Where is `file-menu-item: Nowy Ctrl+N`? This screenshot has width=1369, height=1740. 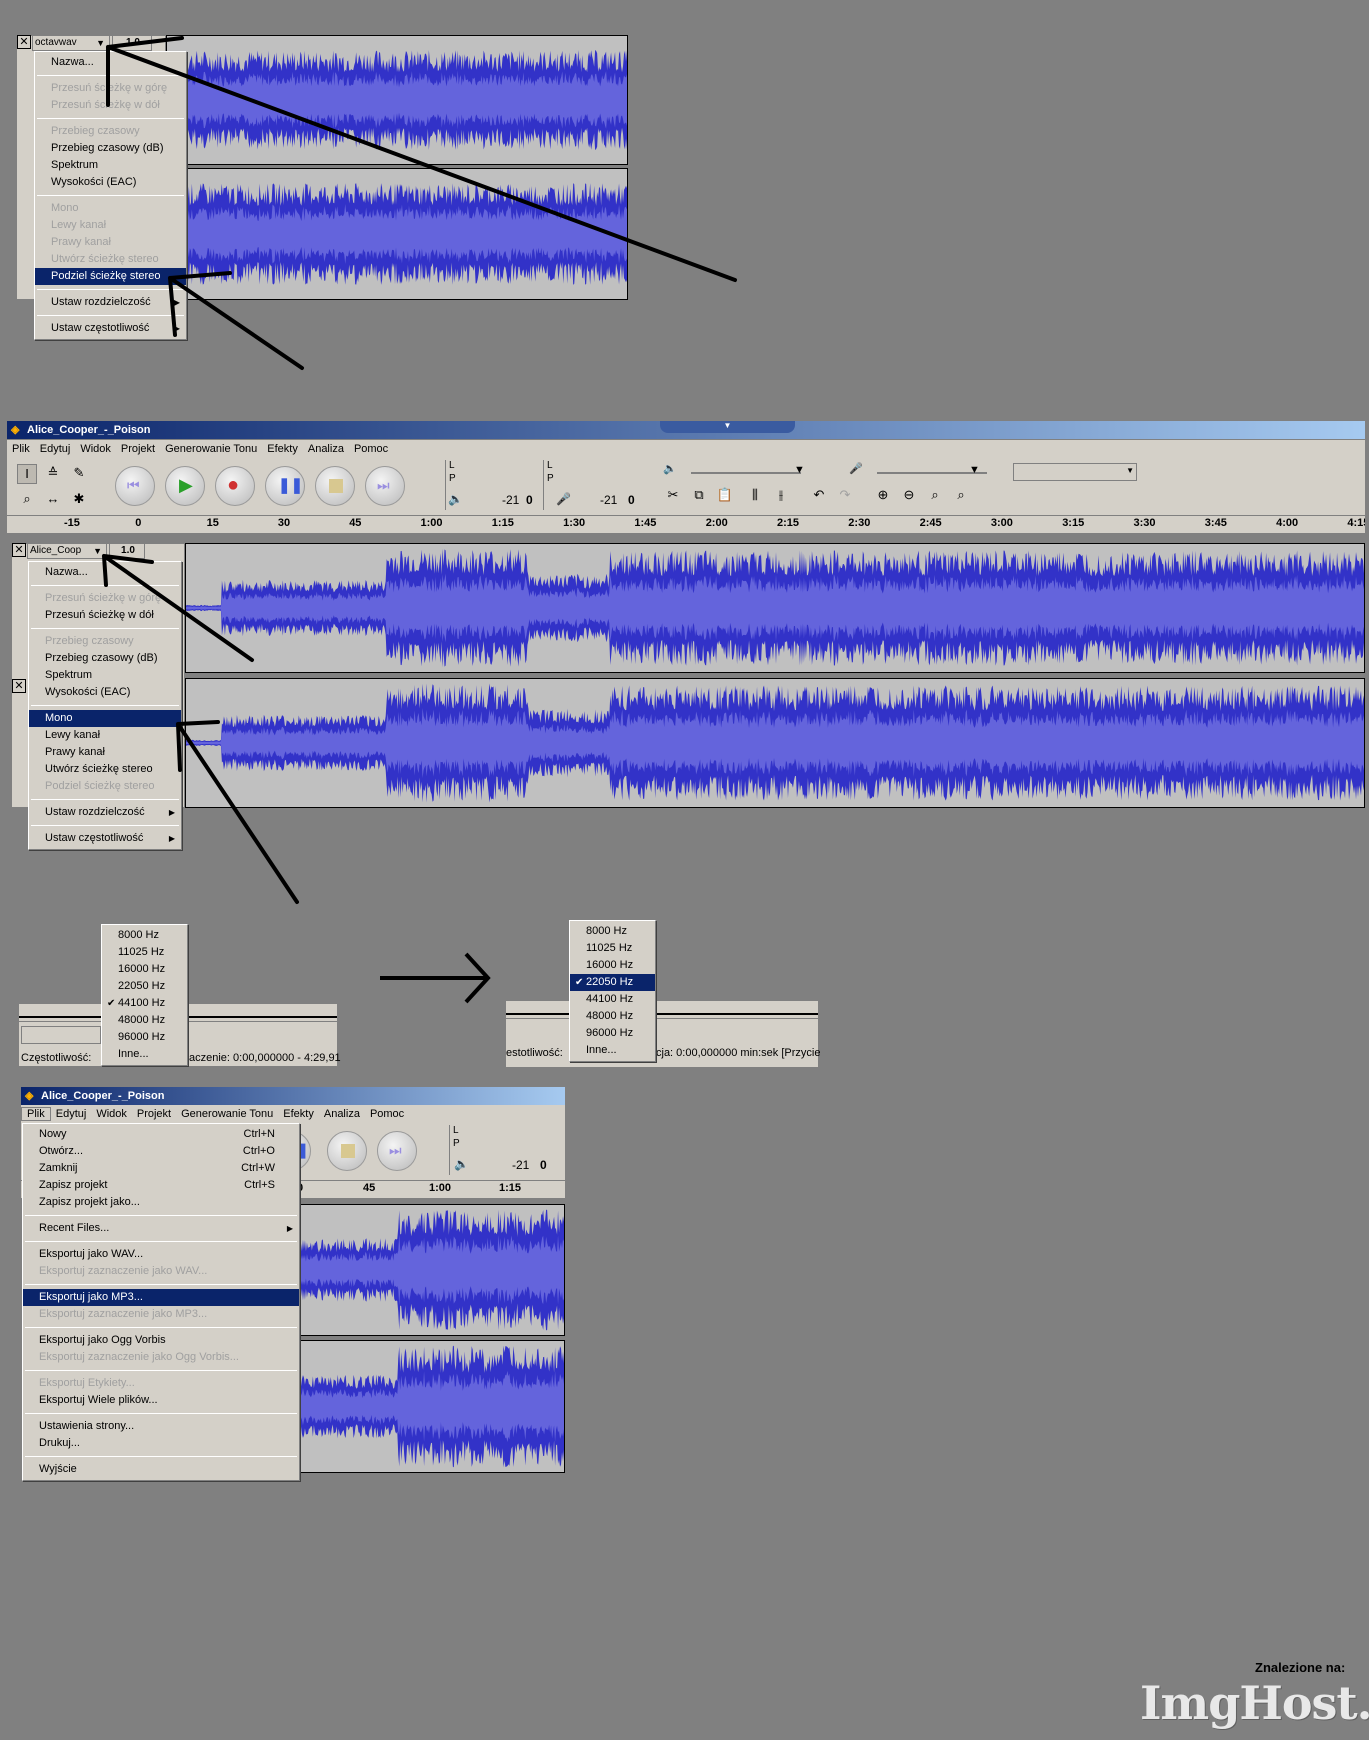 file-menu-item: Nowy Ctrl+N is located at coordinates (161, 1134).